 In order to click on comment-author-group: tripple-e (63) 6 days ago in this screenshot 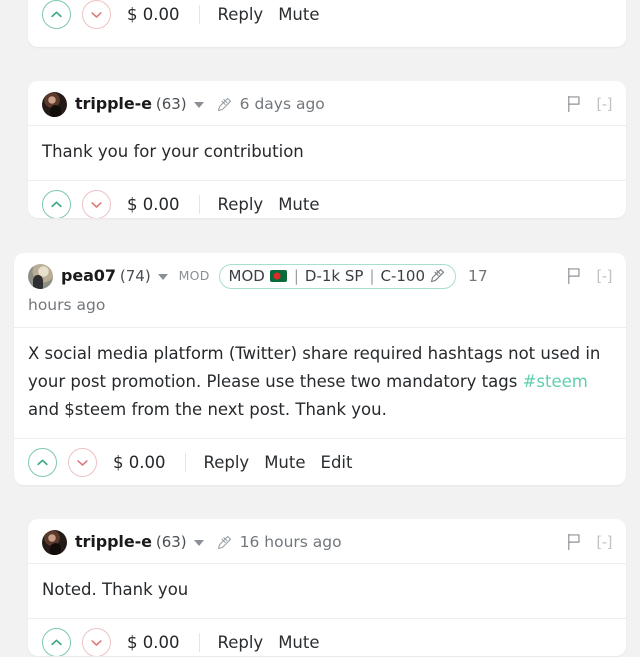, I will do `click(299, 104)`.